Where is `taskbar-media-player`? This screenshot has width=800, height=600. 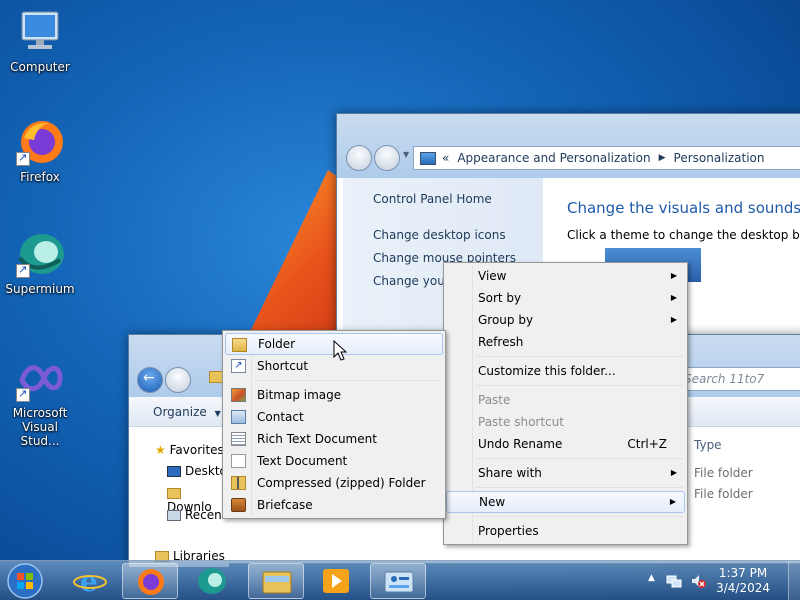 taskbar-media-player is located at coordinates (336, 581).